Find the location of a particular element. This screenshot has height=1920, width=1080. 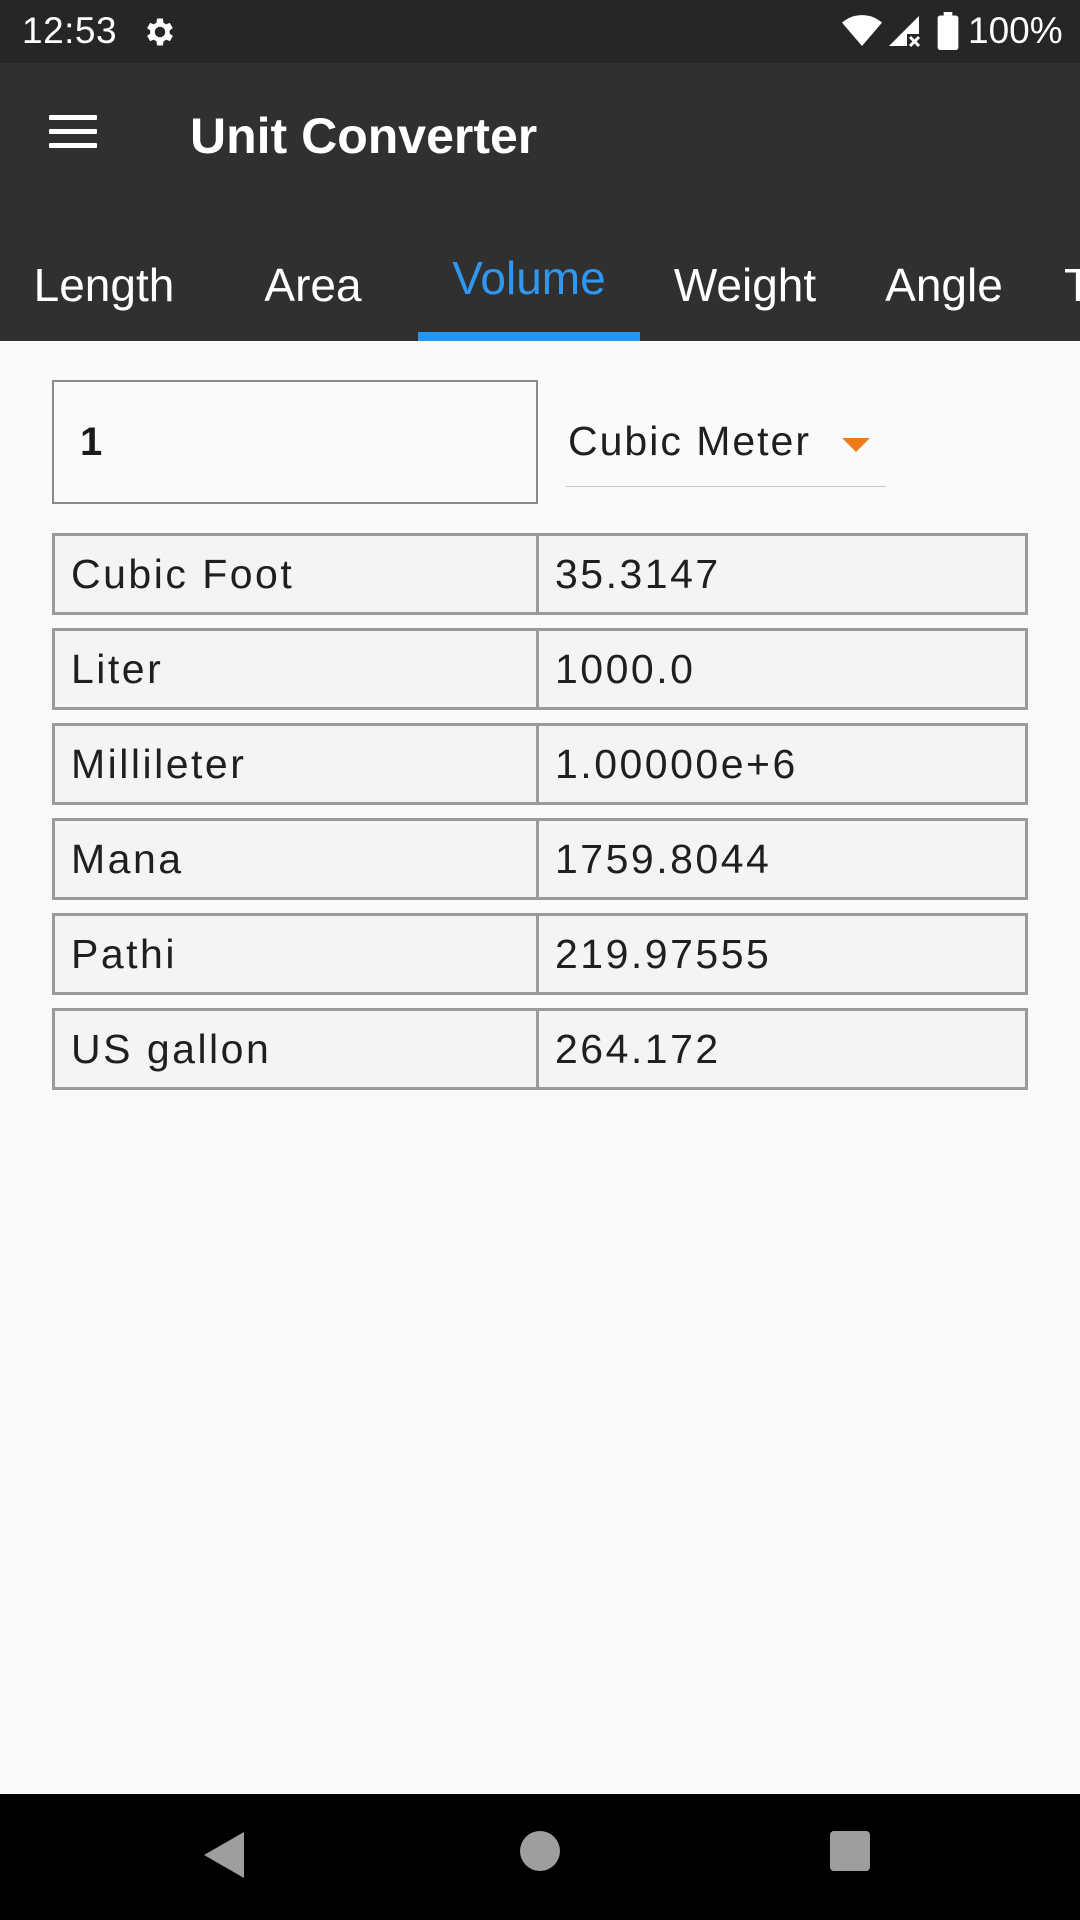

tab-area: Area is located at coordinates (313, 284).